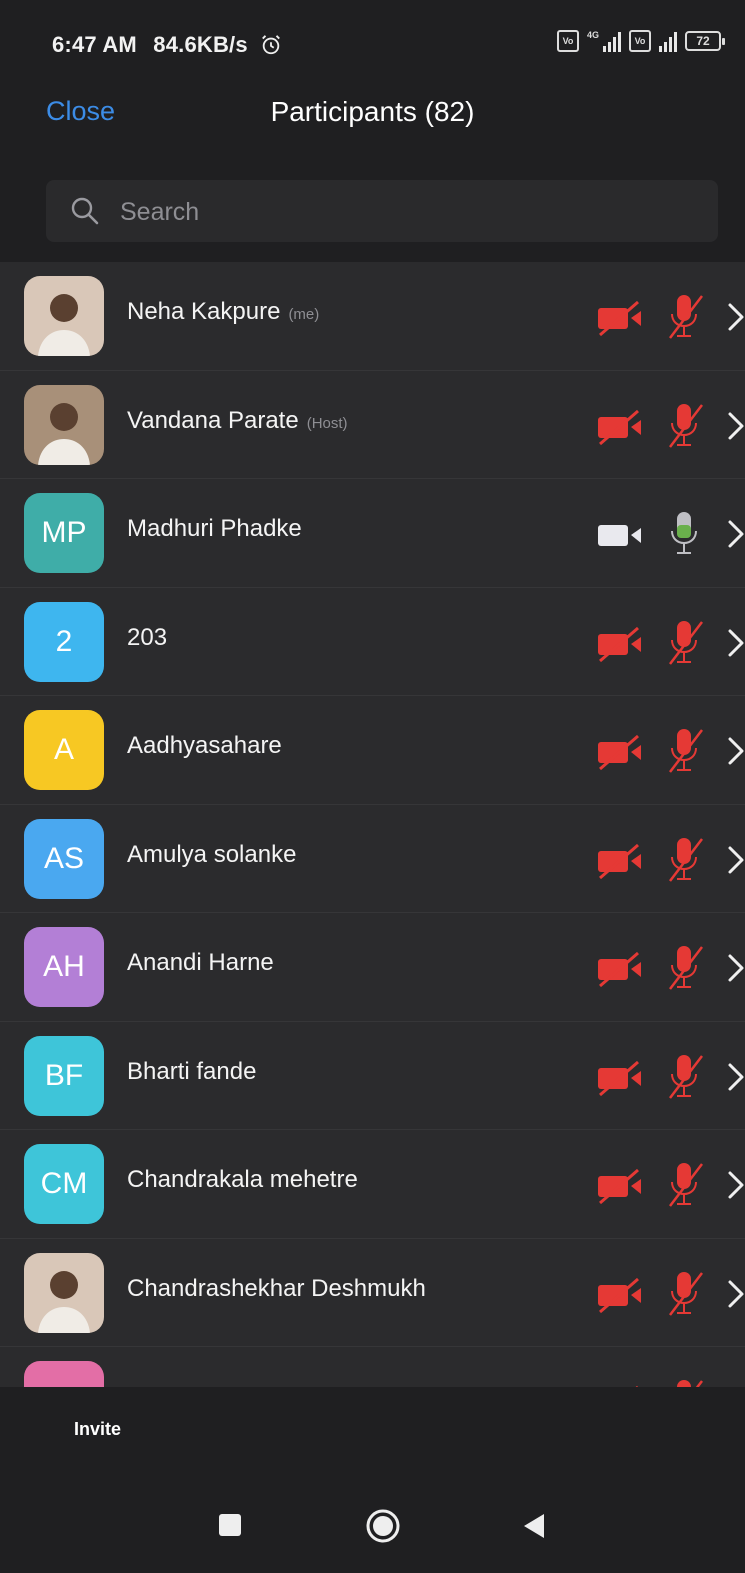 This screenshot has width=745, height=1573. I want to click on avatar-initials: AS, so click(64, 858).